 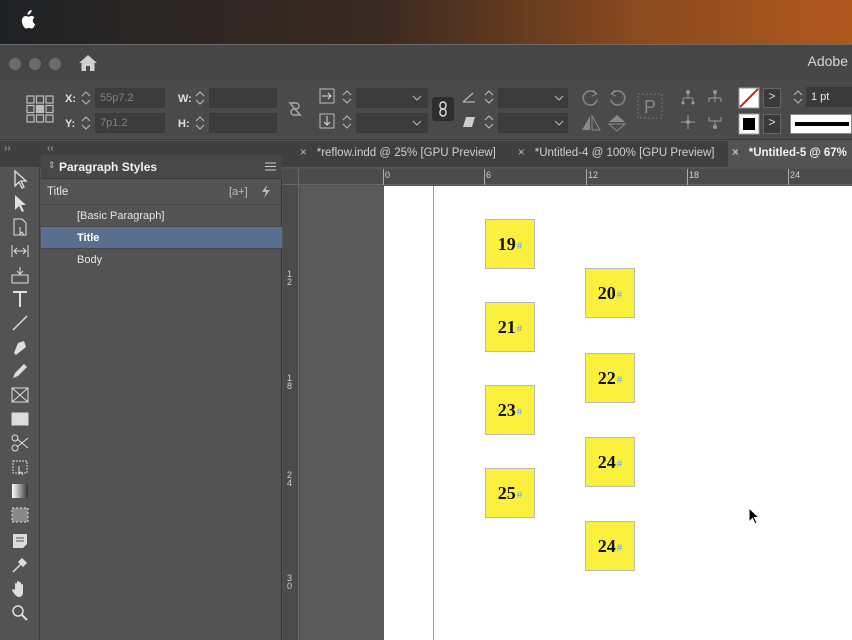 I want to click on type-tool-icon, so click(x=20, y=299).